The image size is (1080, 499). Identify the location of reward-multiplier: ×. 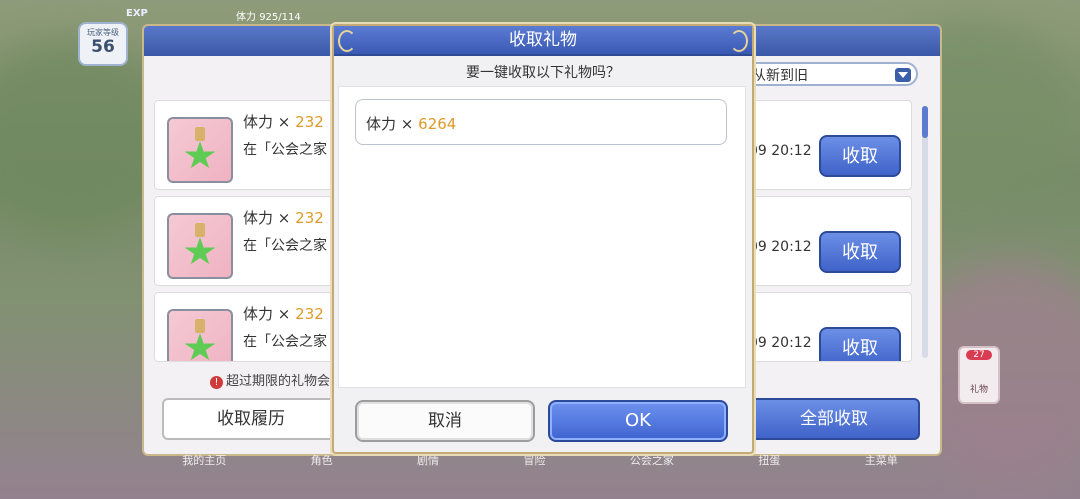
(407, 124).